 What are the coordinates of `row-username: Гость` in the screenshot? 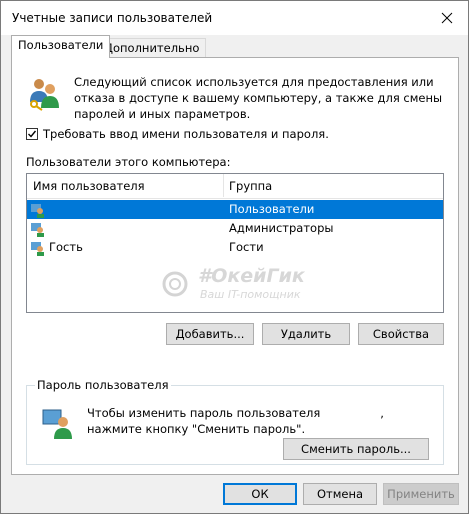 It's located at (66, 247).